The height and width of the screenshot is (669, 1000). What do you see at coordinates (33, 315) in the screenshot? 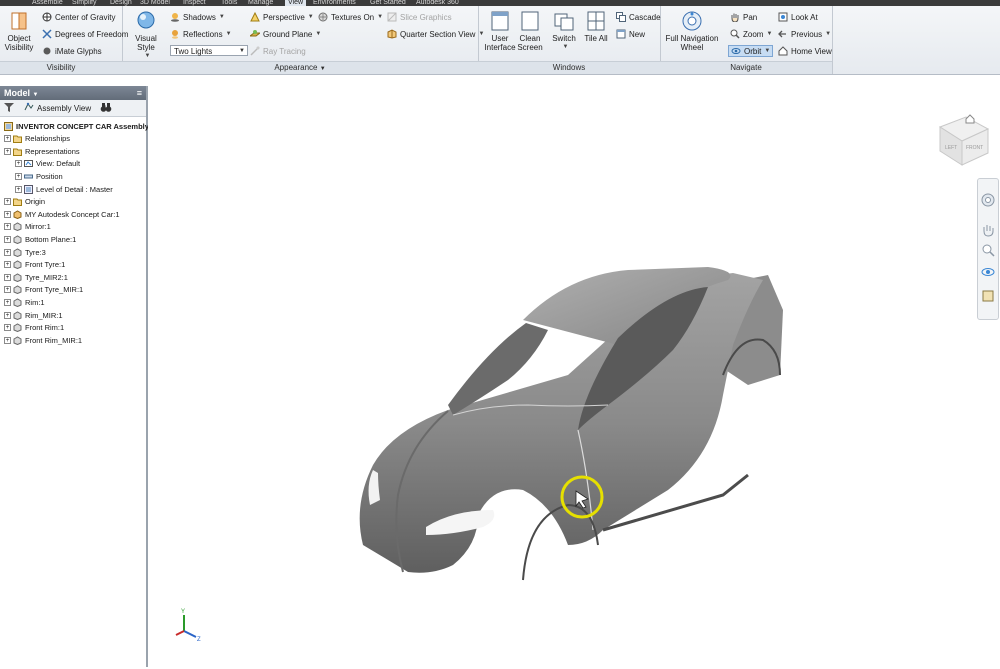
I see `tree-node: + Rim_MIR:1` at bounding box center [33, 315].